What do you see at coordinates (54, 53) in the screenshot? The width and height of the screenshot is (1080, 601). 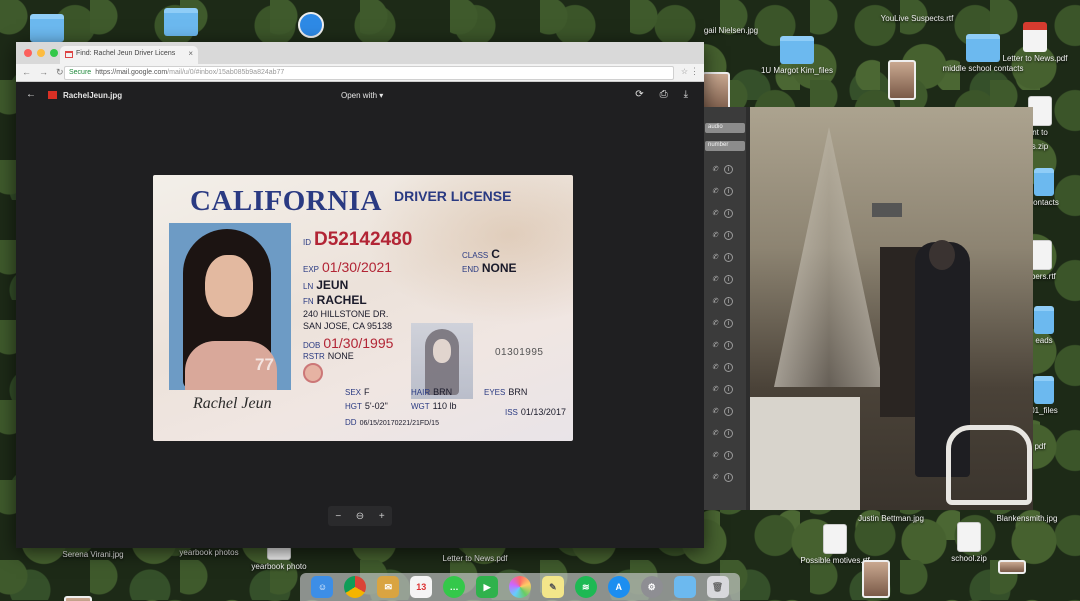 I see `maximize-window-button` at bounding box center [54, 53].